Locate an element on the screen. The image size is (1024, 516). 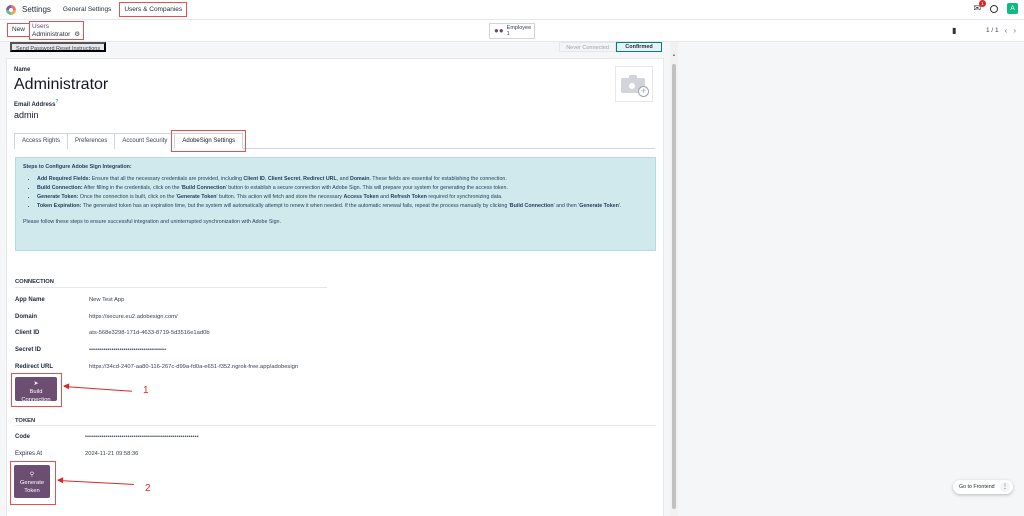
build-connection-button: ➤ Build Connection is located at coordinates (36, 390).